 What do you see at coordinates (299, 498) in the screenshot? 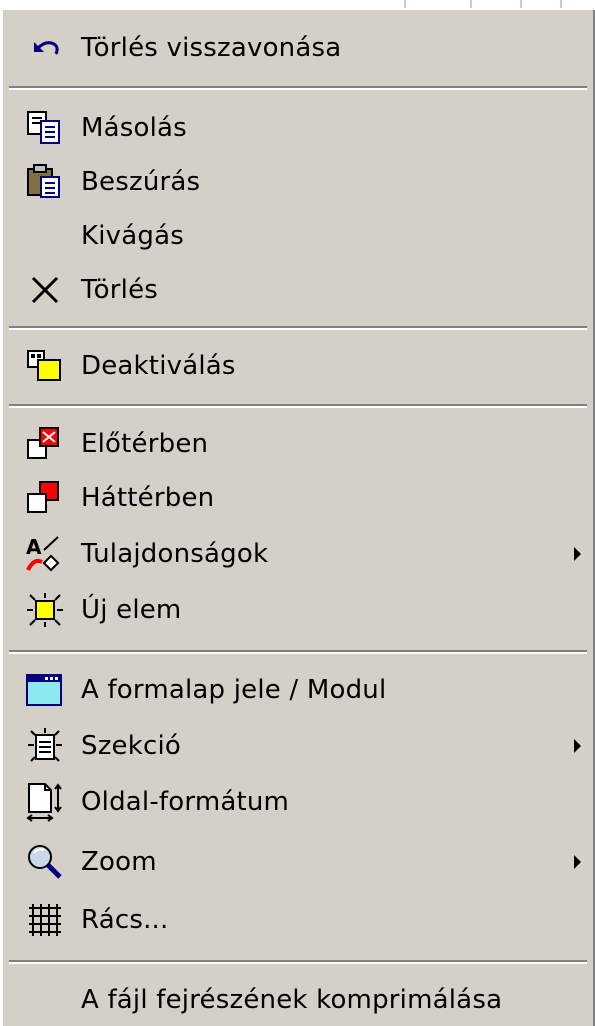
I see `menu-item-send-back: Háttérben` at bounding box center [299, 498].